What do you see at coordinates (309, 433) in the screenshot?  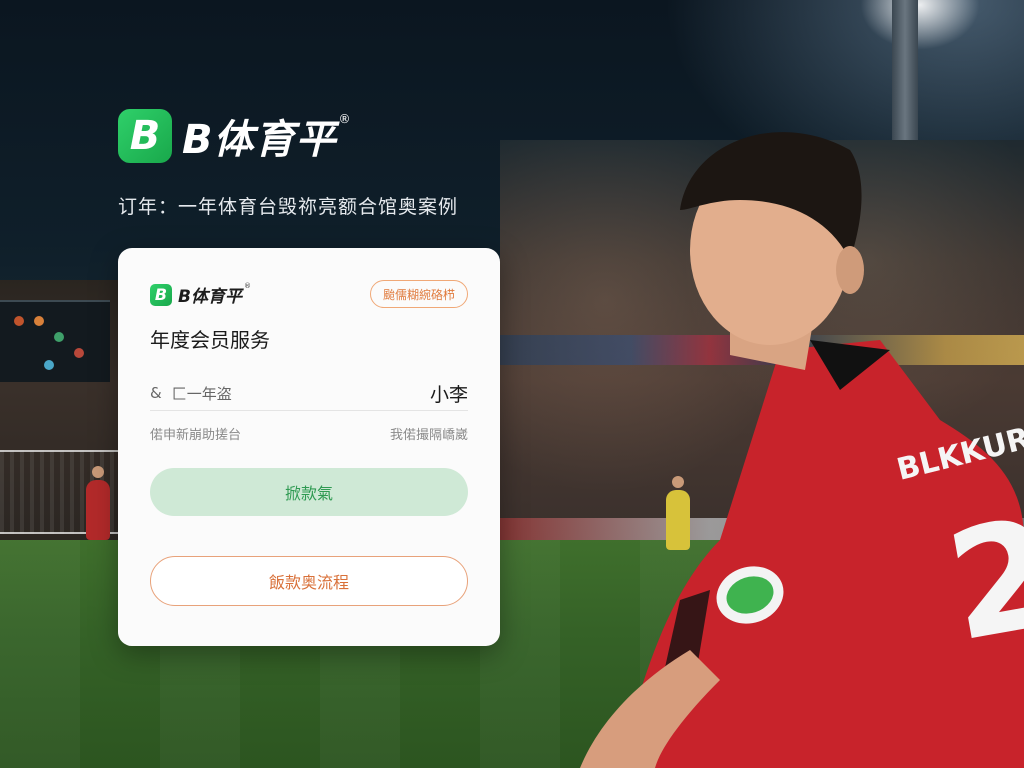 I see `info-row: 偌申新崩助搓台 我偌撮隔嶠崴` at bounding box center [309, 433].